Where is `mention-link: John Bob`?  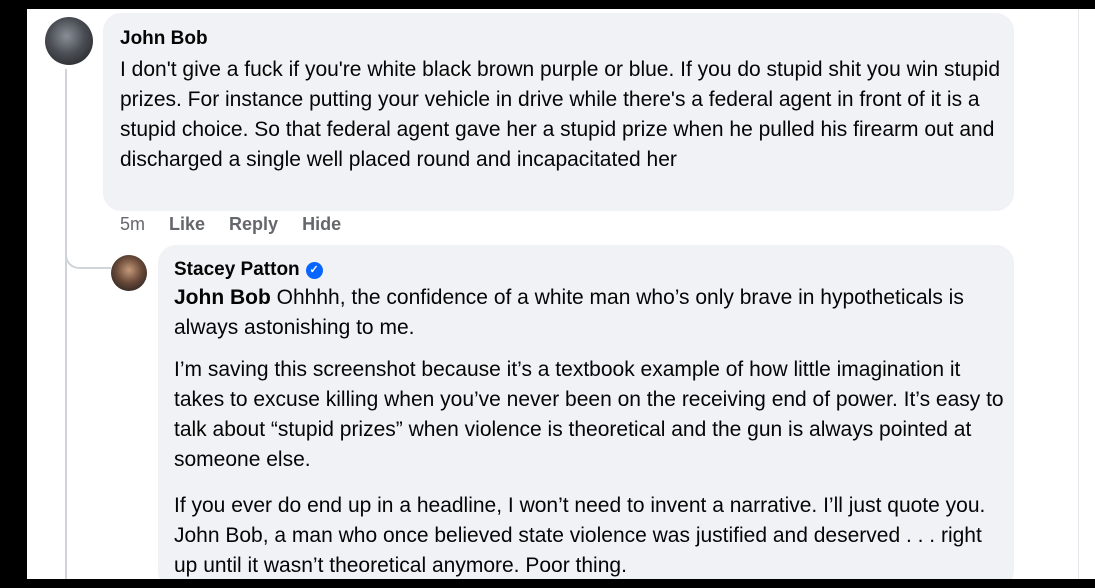
mention-link: John Bob is located at coordinates (222, 297).